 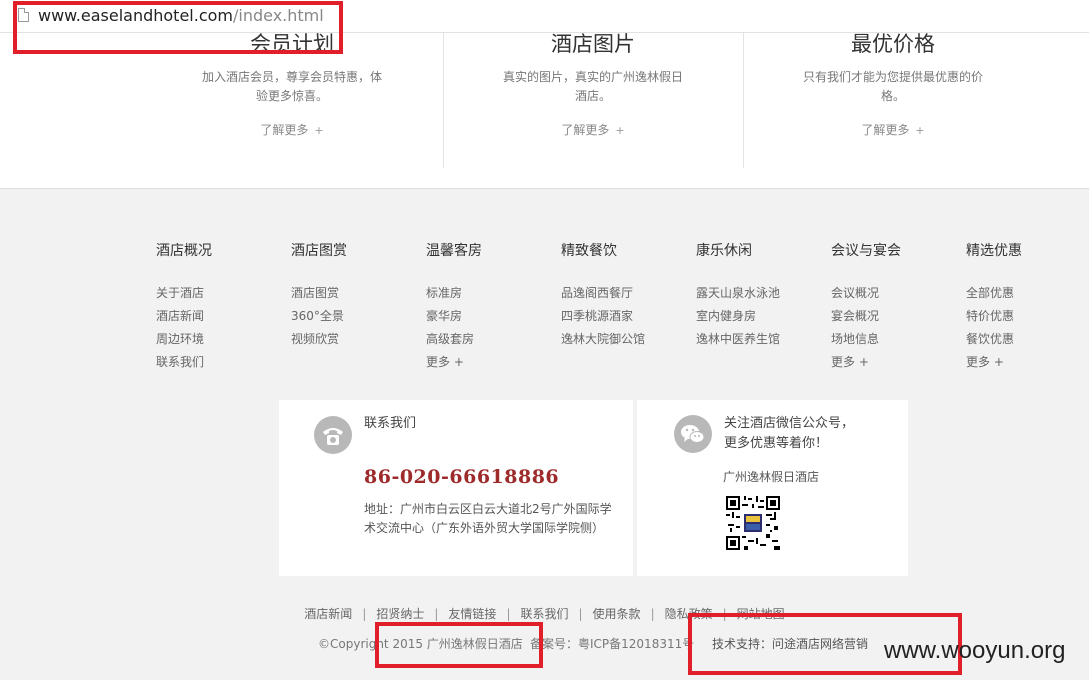 I want to click on bottom-link: 网站地图, so click(x=761, y=614).